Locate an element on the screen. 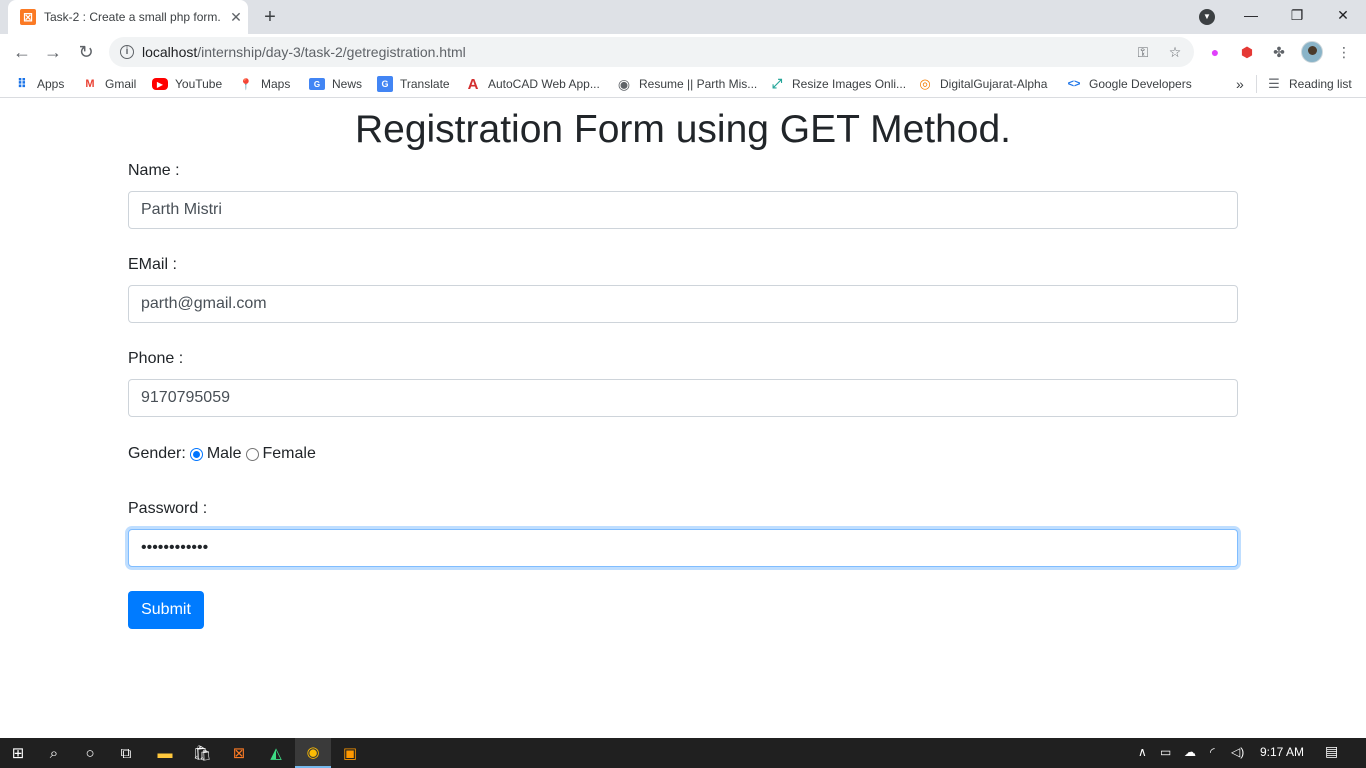 This screenshot has height=768, width=1366. store-icon: 🛍 is located at coordinates (202, 753).